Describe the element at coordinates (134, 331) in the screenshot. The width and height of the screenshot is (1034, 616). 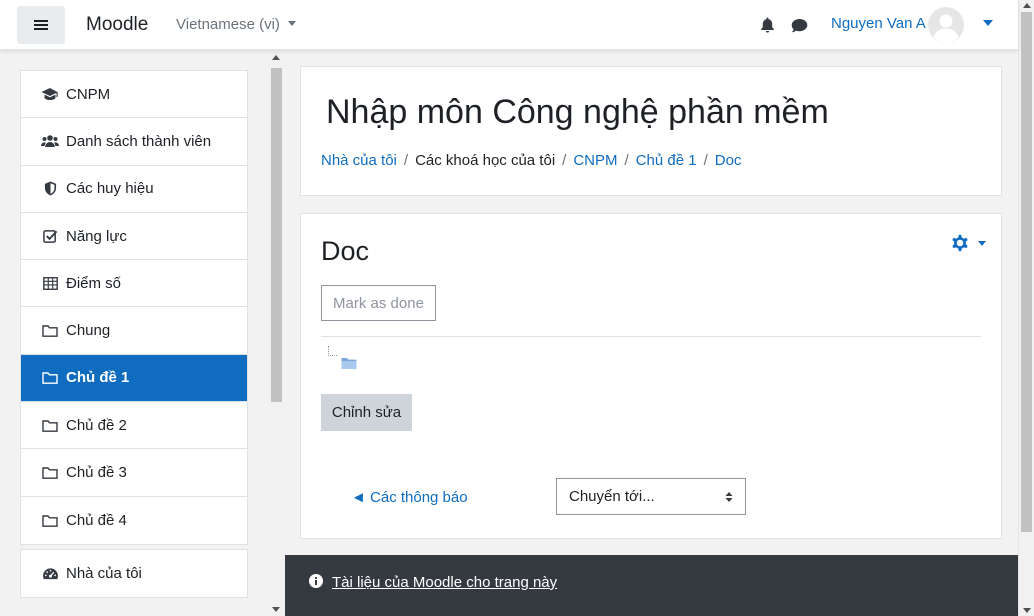
I see `nav-item-general: Chung` at that location.